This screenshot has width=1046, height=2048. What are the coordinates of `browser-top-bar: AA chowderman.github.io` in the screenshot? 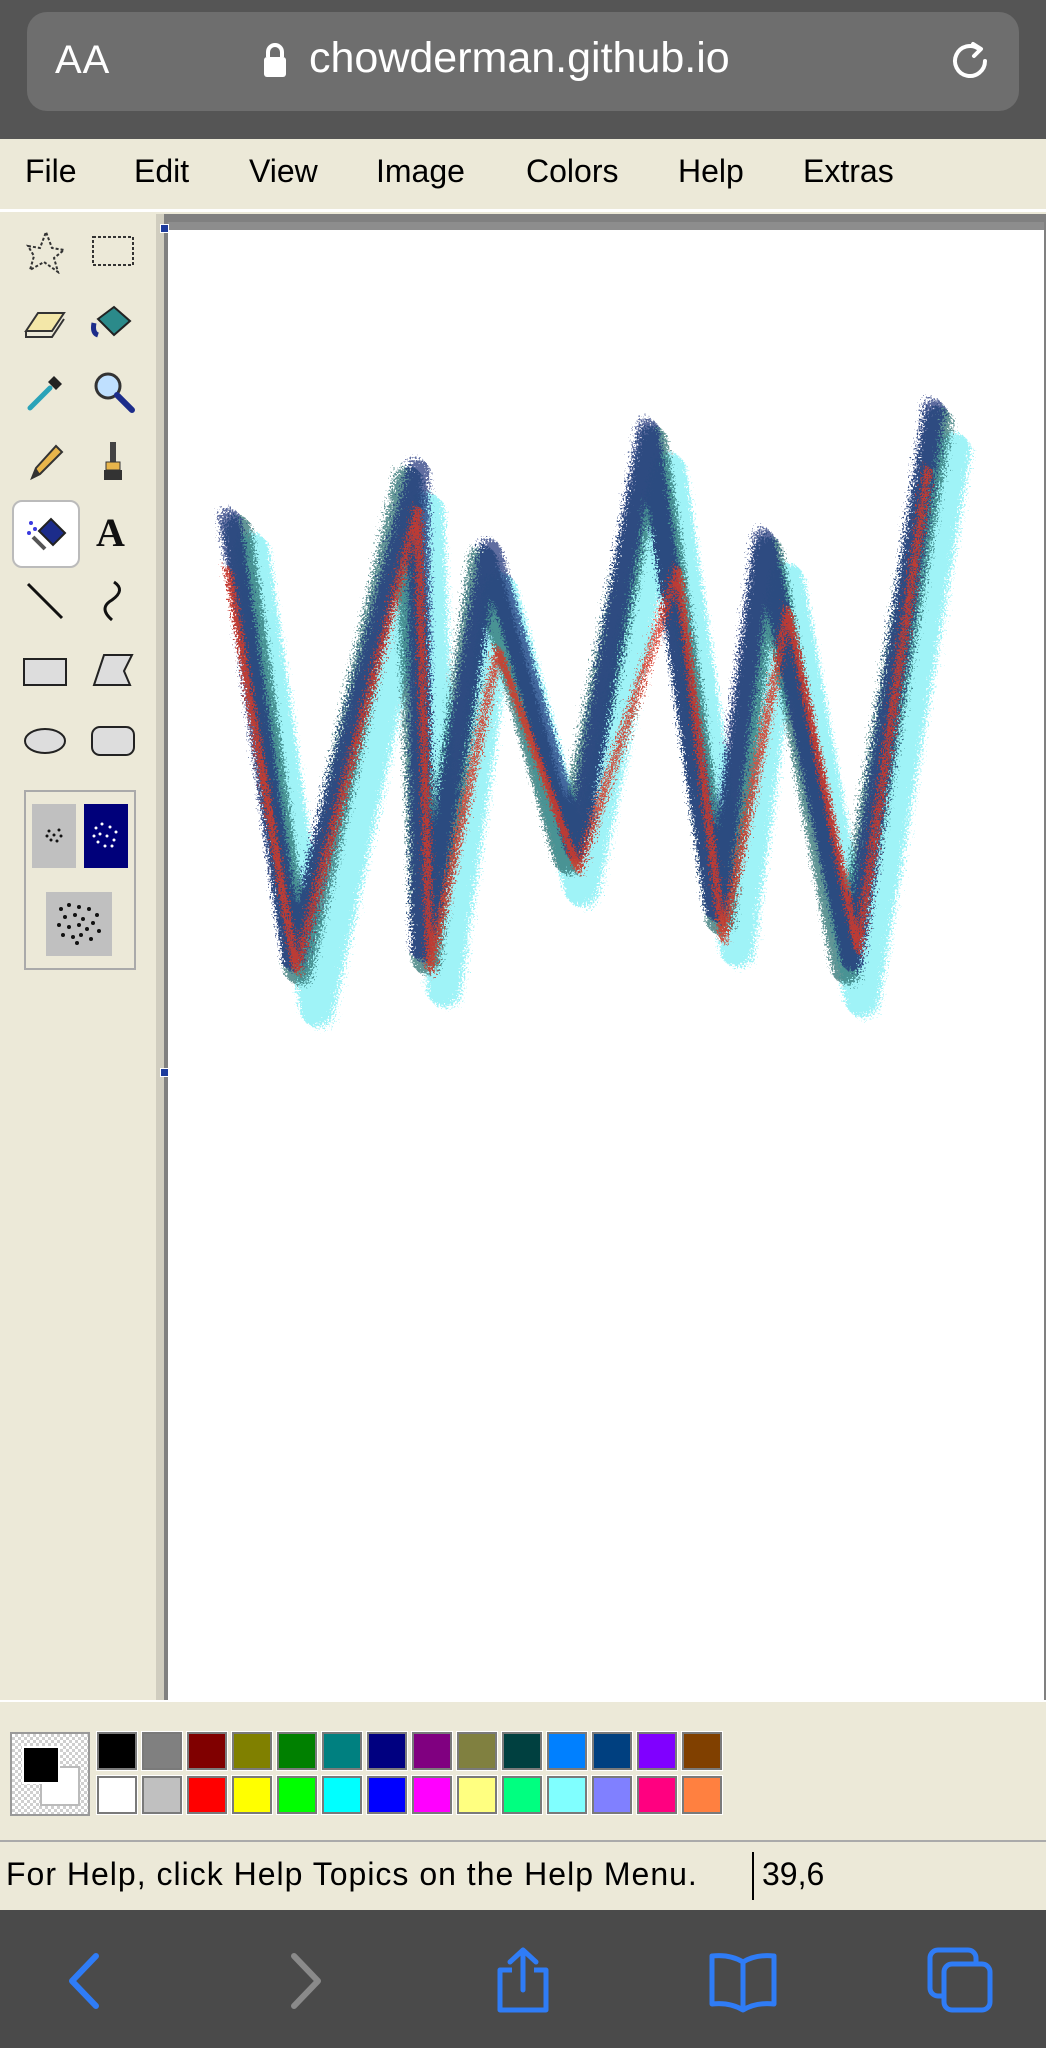 It's located at (523, 69).